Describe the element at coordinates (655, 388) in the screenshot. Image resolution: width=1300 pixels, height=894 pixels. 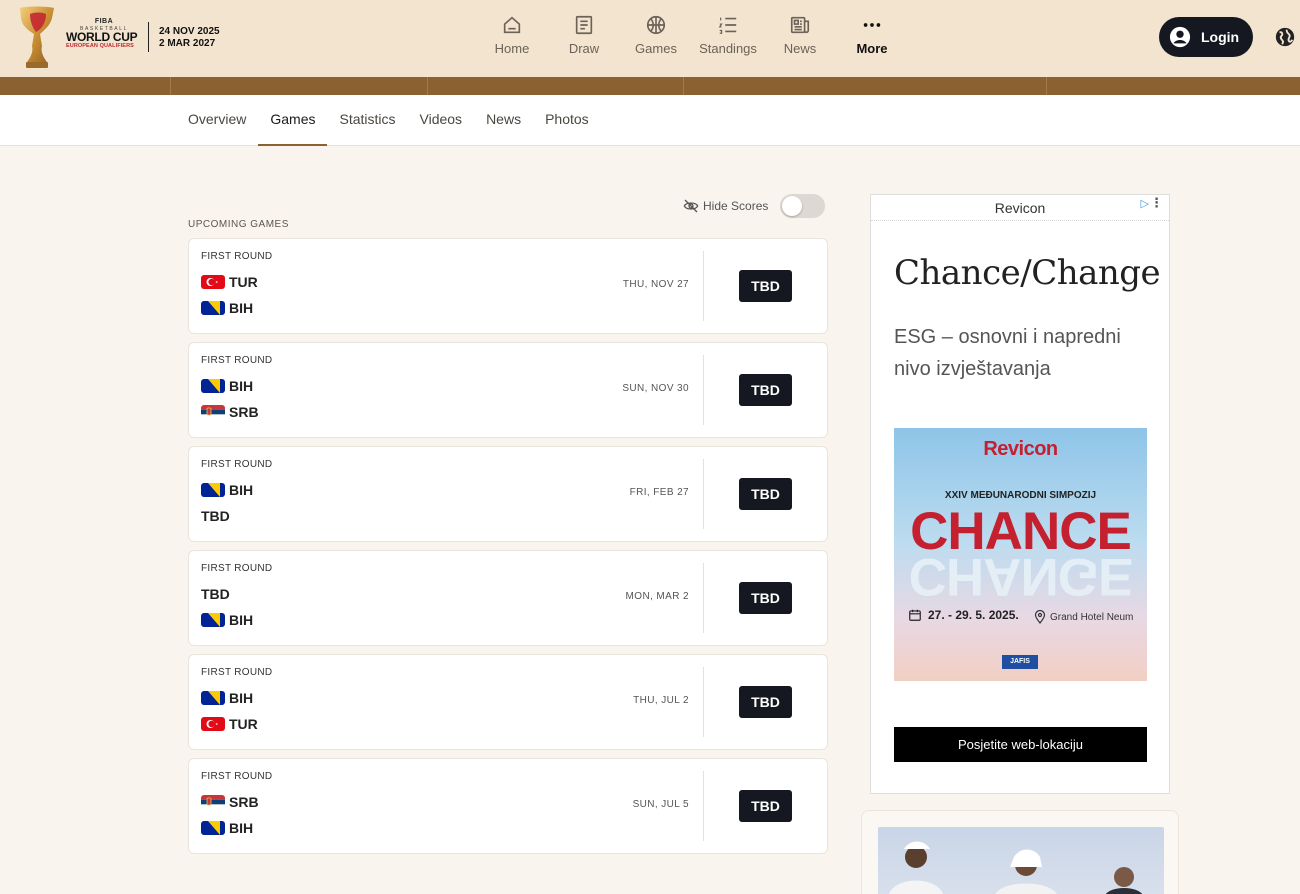
I see `game-date: SUN, NOV 30` at that location.